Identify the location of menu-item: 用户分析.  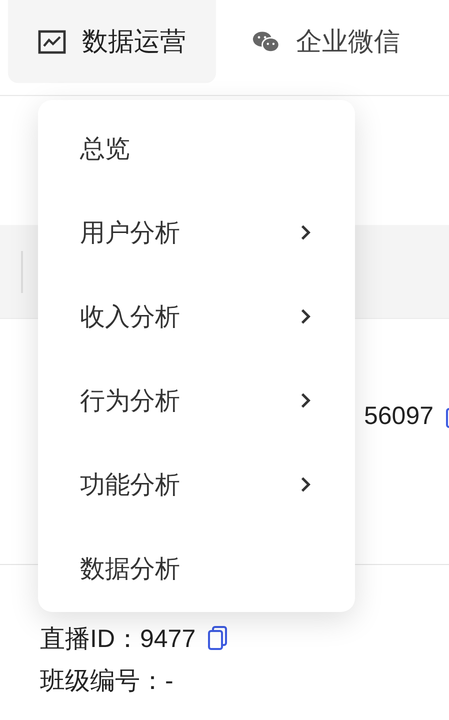
(196, 232).